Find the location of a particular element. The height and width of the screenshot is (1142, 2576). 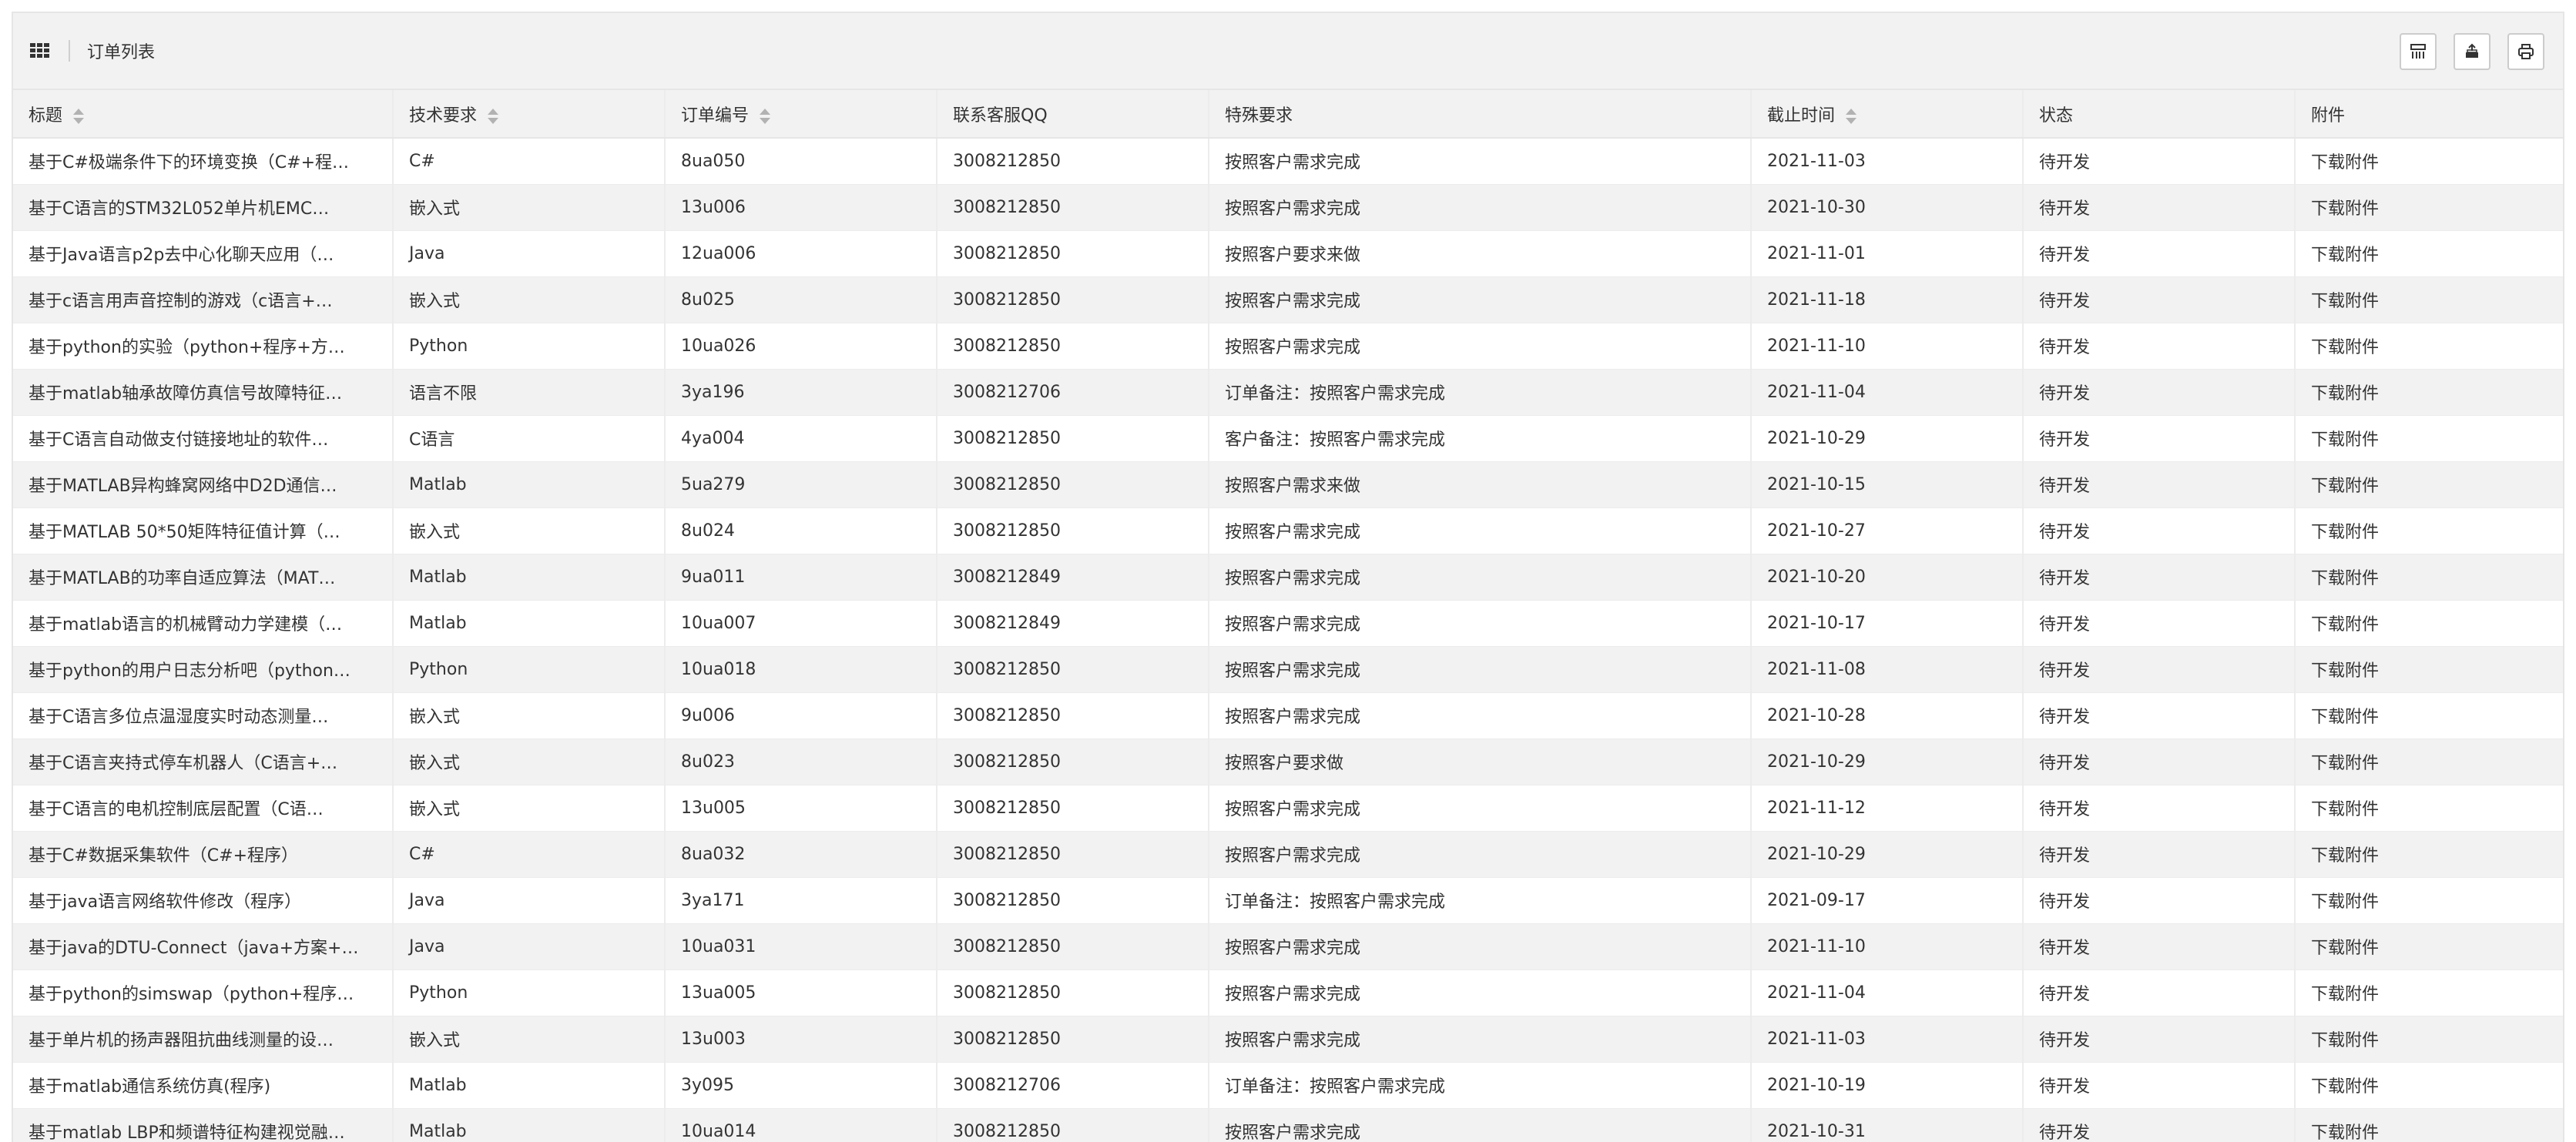

cell-order-number: 13u003 is located at coordinates (801, 1040).